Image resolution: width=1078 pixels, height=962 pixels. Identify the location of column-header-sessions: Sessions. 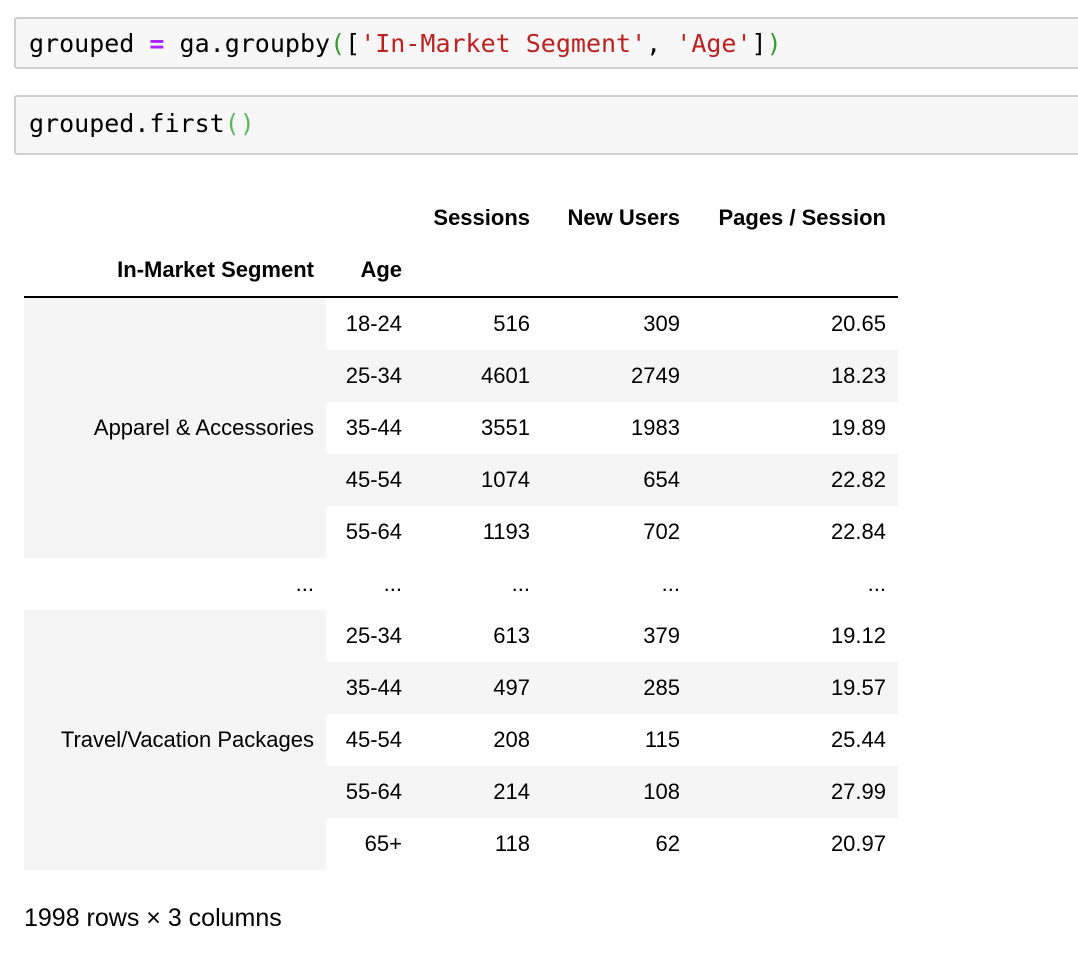
(478, 218).